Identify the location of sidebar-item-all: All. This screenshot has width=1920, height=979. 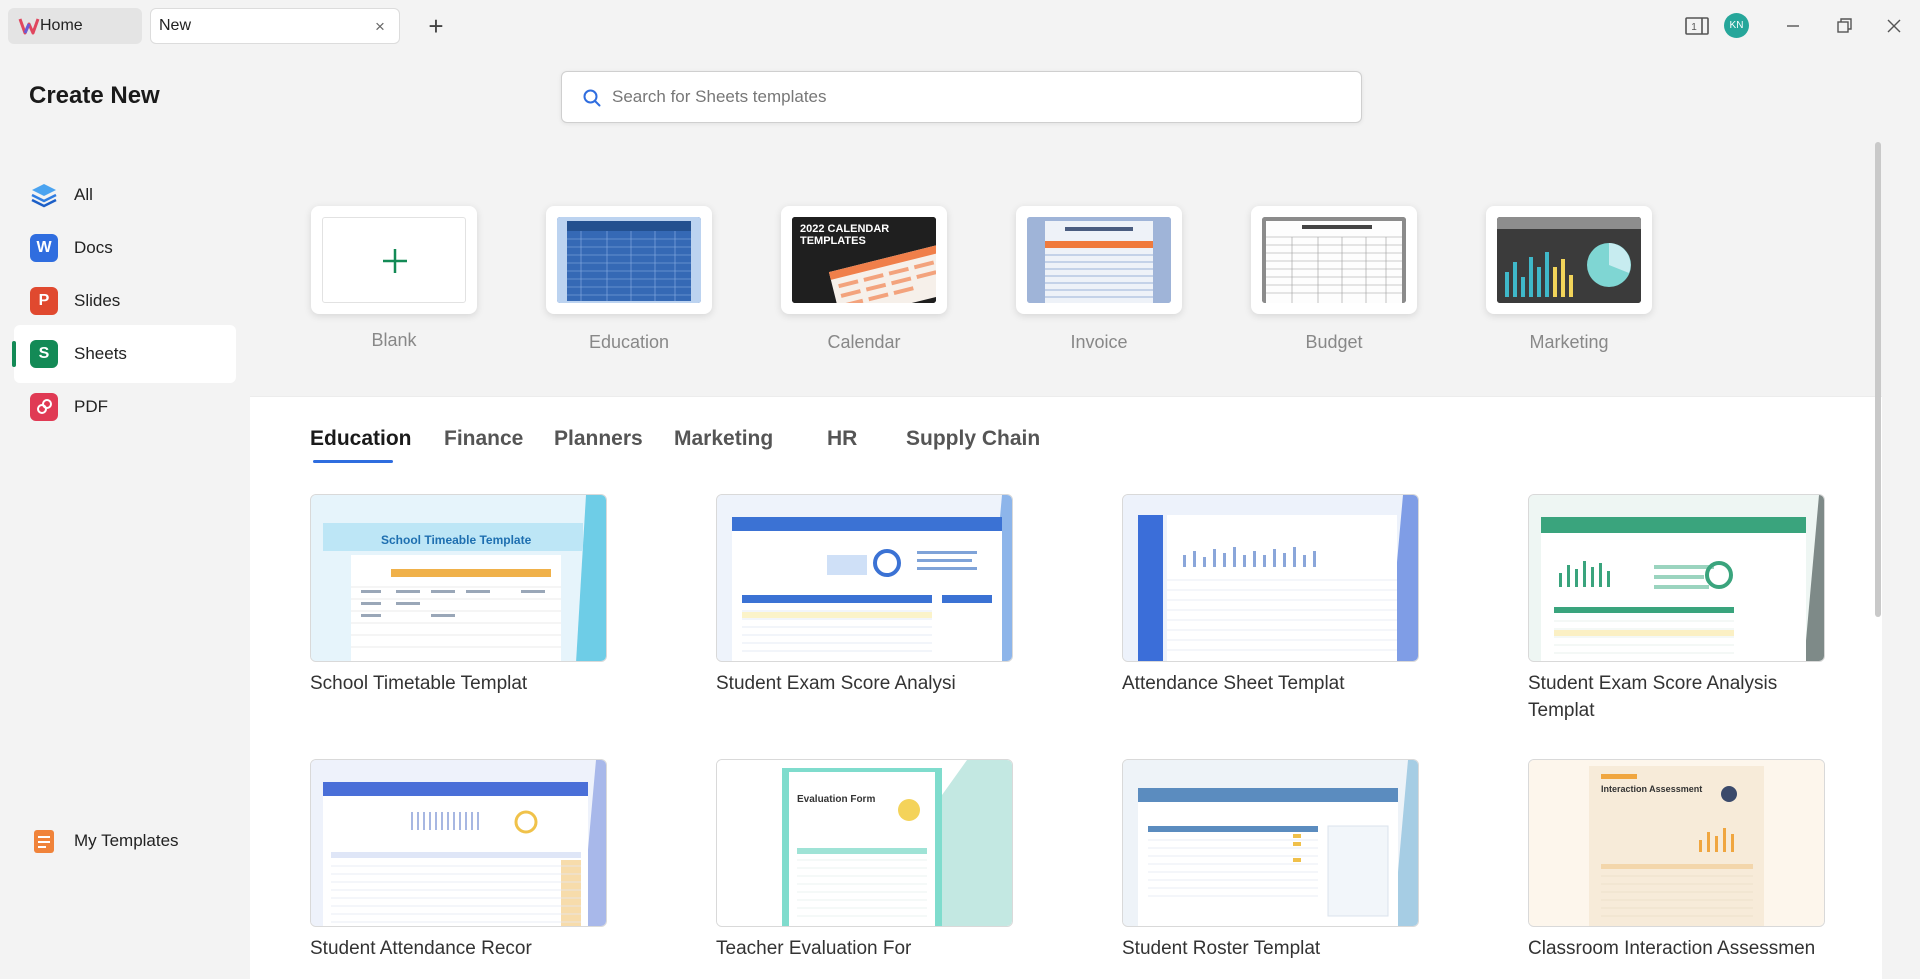
(125, 195).